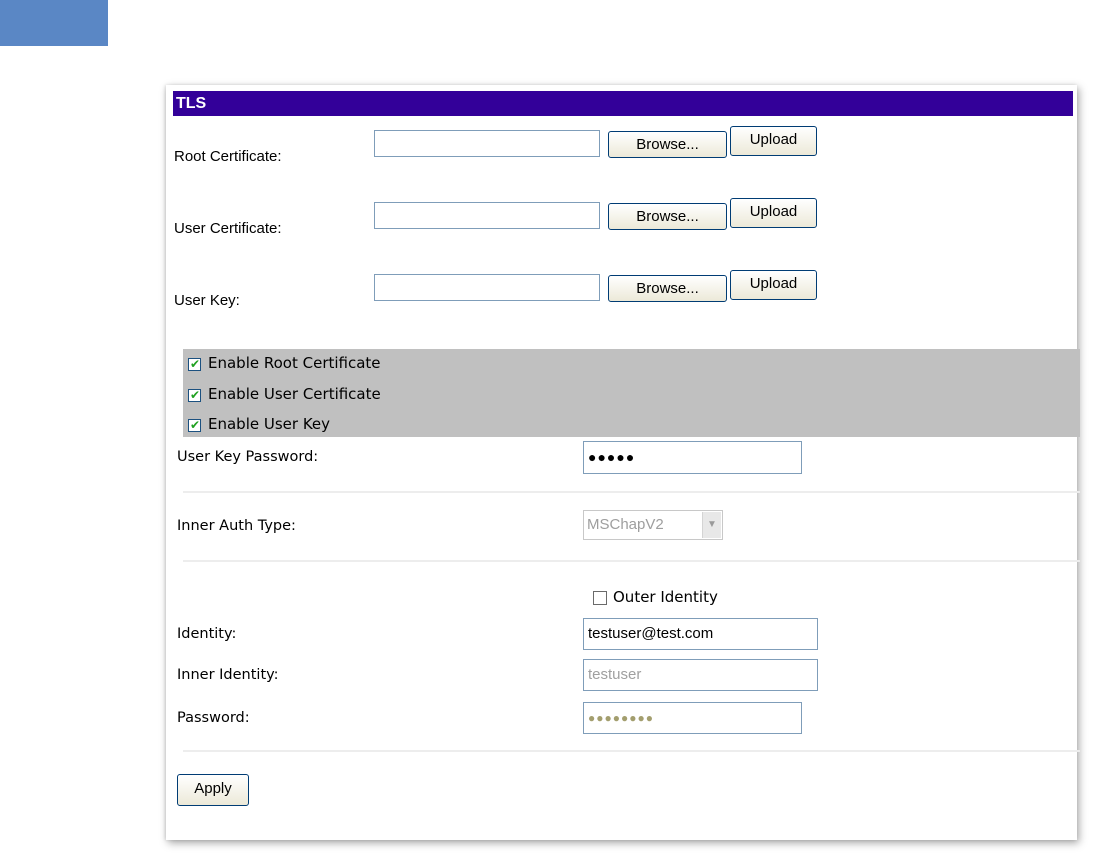 This screenshot has height=855, width=1097. I want to click on inner-auth-type-select: MSChapV2 ▼, so click(653, 525).